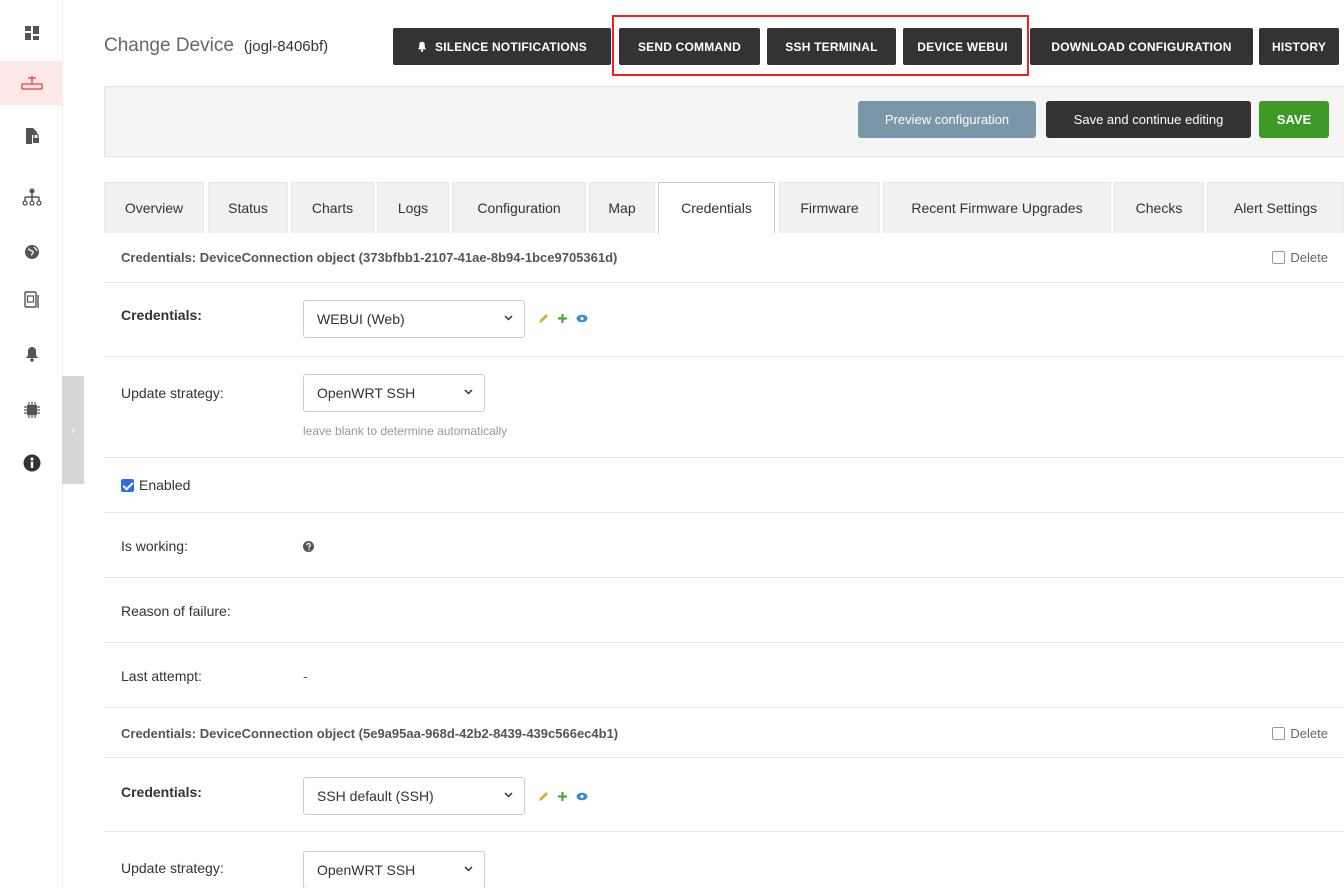  I want to click on sidebar-item-firmware, so click(31, 410).